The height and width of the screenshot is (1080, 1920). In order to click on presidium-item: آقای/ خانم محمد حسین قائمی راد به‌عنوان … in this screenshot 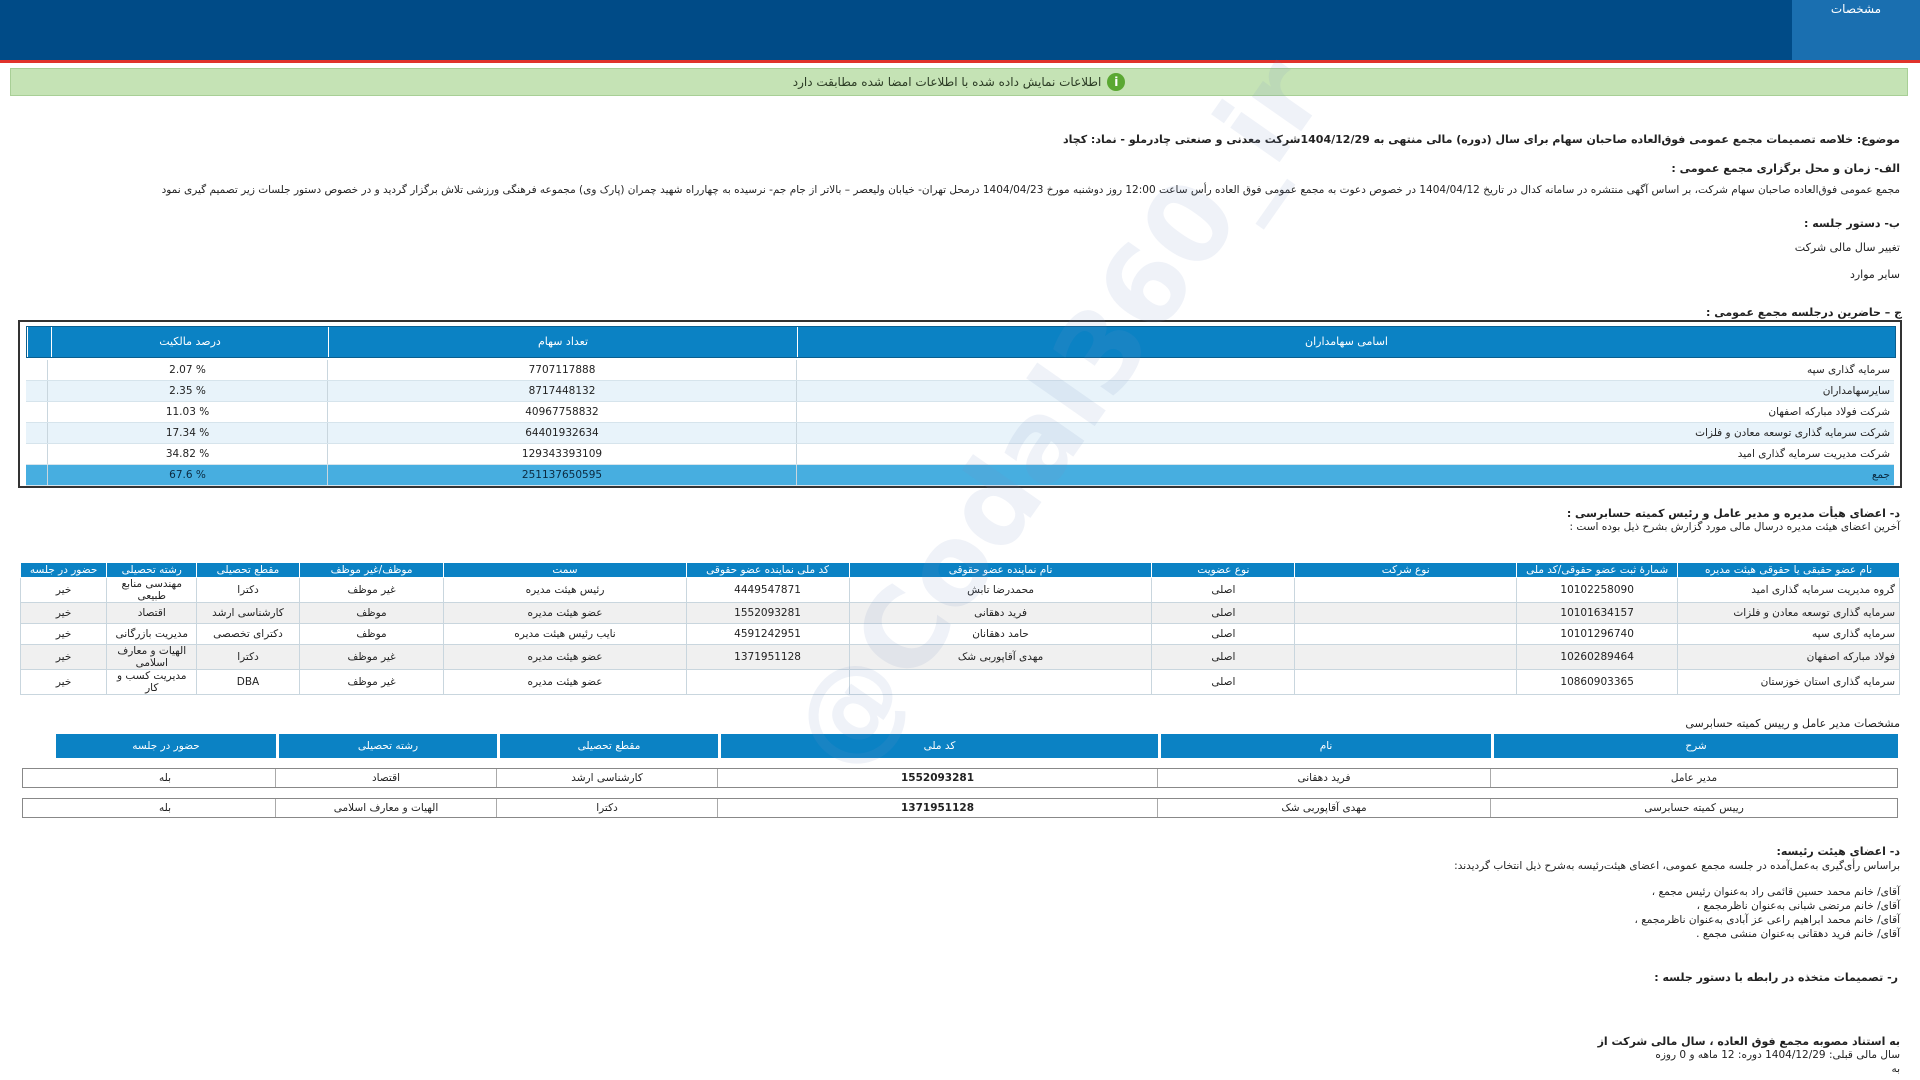, I will do `click(1775, 892)`.